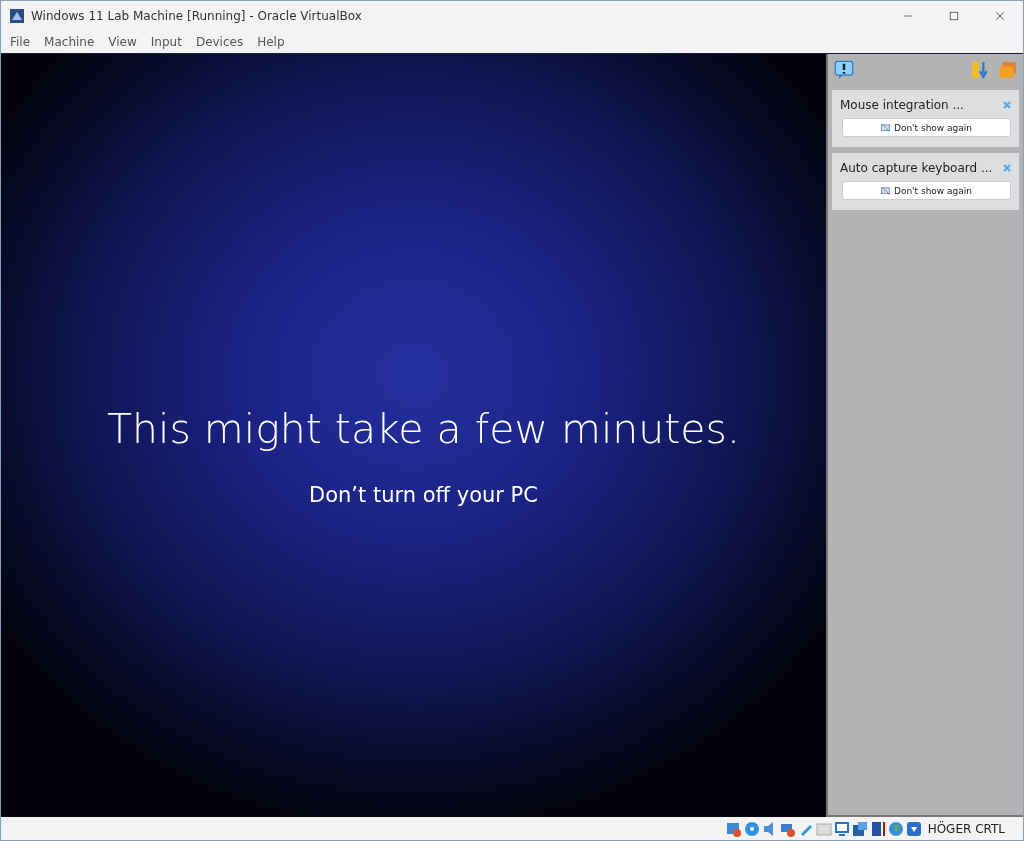  What do you see at coordinates (841, 828) in the screenshot?
I see `monitor-icon` at bounding box center [841, 828].